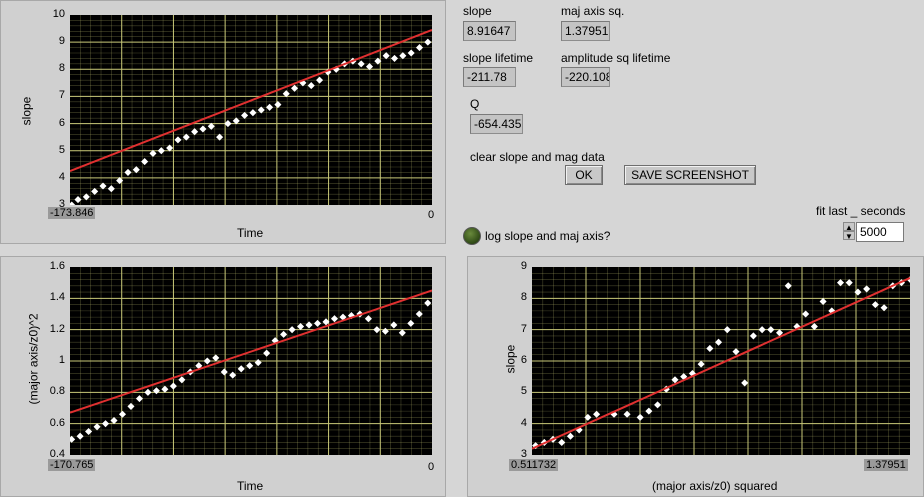 Image resolution: width=924 pixels, height=497 pixels. I want to click on slope-lifetime-indicator: -211.78, so click(489, 77).